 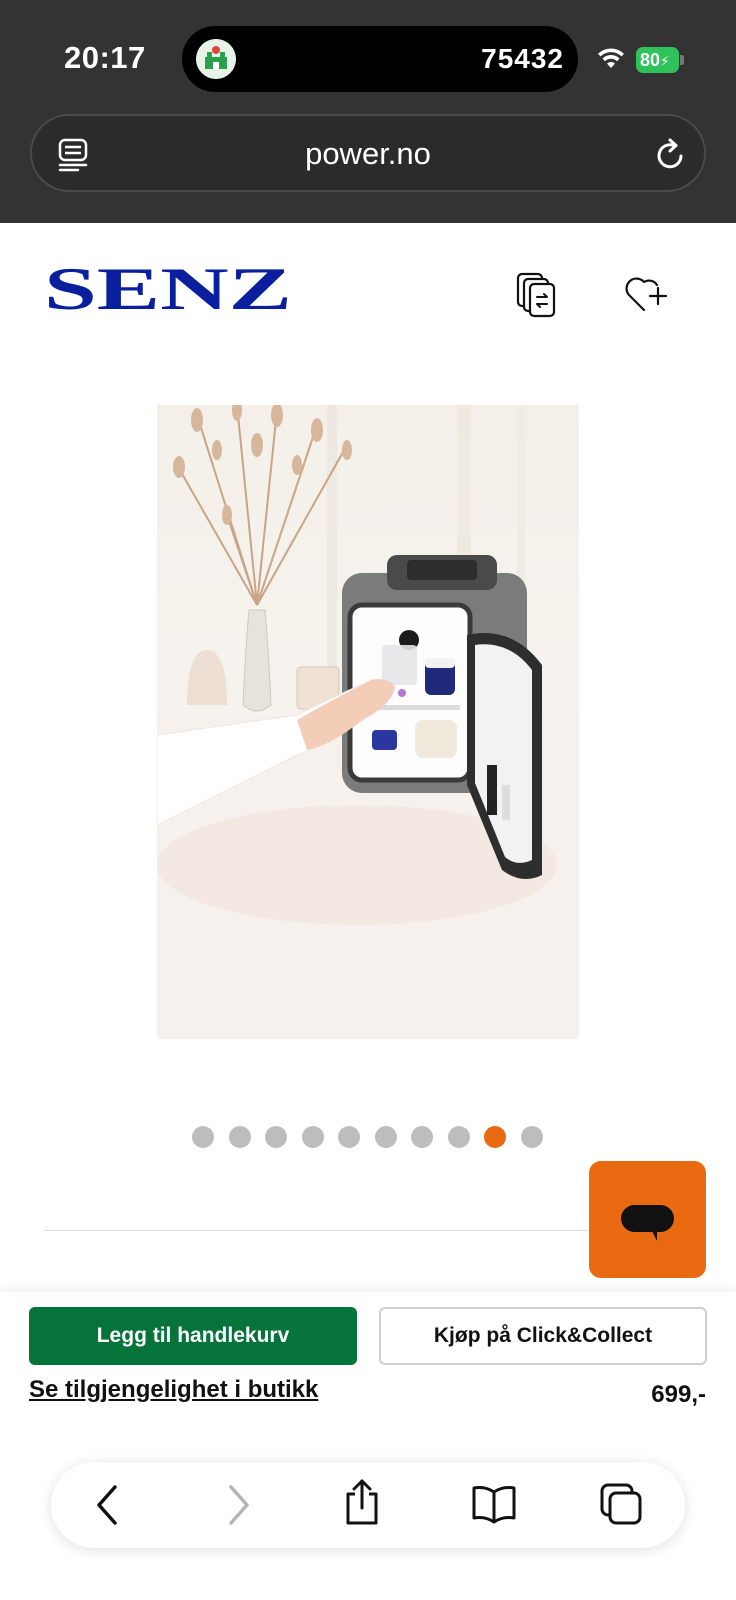 I want to click on heart-plus-icon, so click(x=647, y=295).